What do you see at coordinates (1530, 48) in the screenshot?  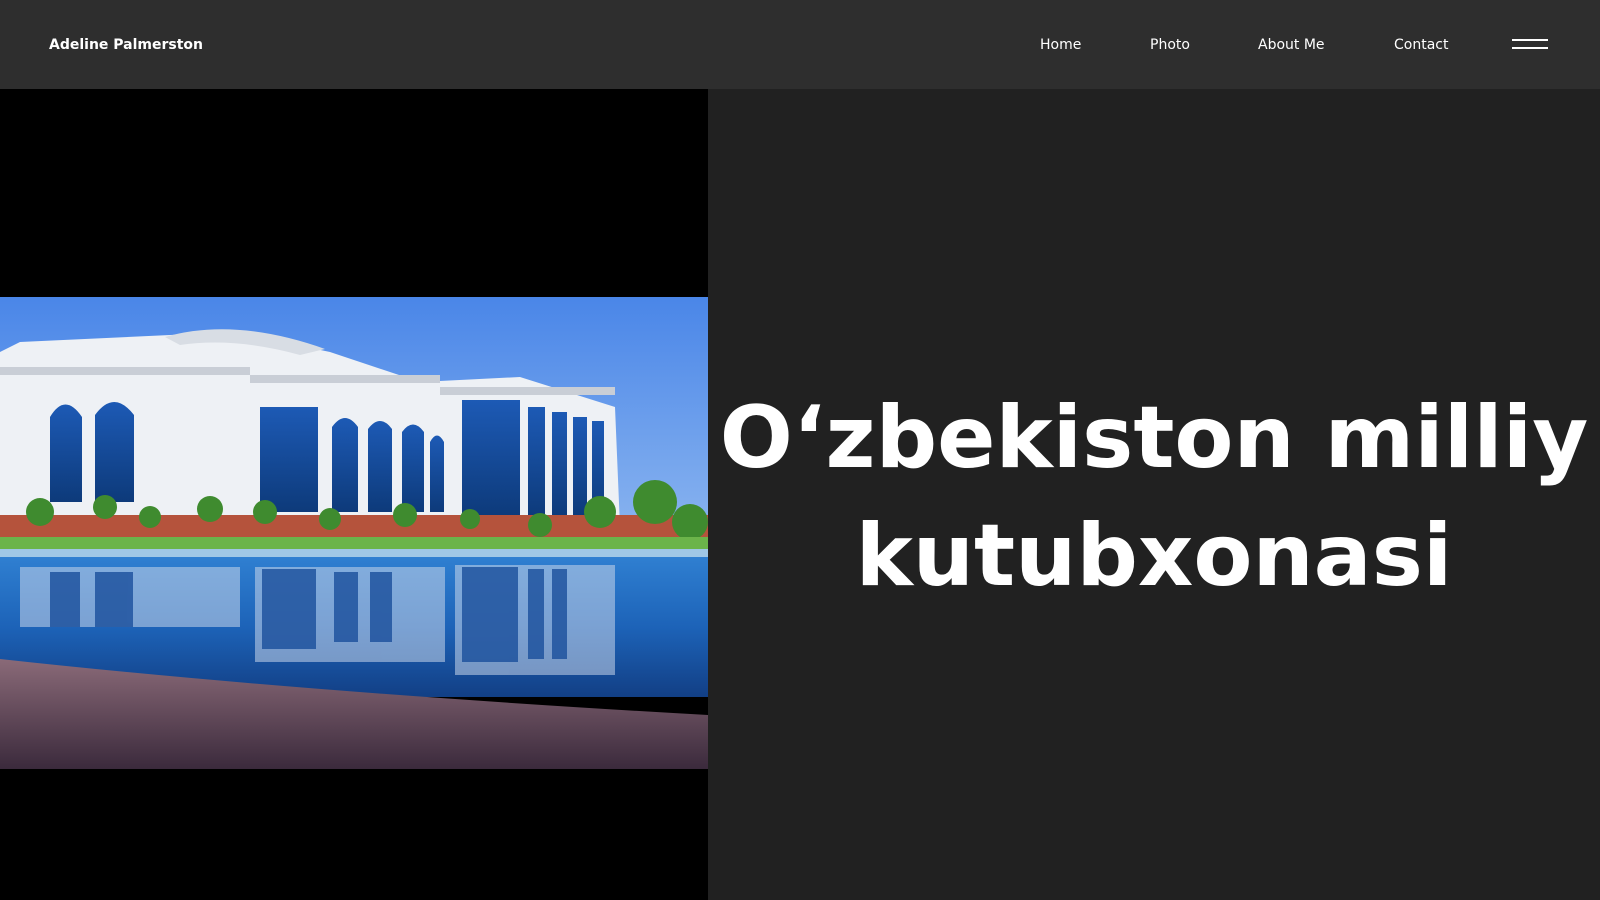 I see `hamburger-line-bottom` at bounding box center [1530, 48].